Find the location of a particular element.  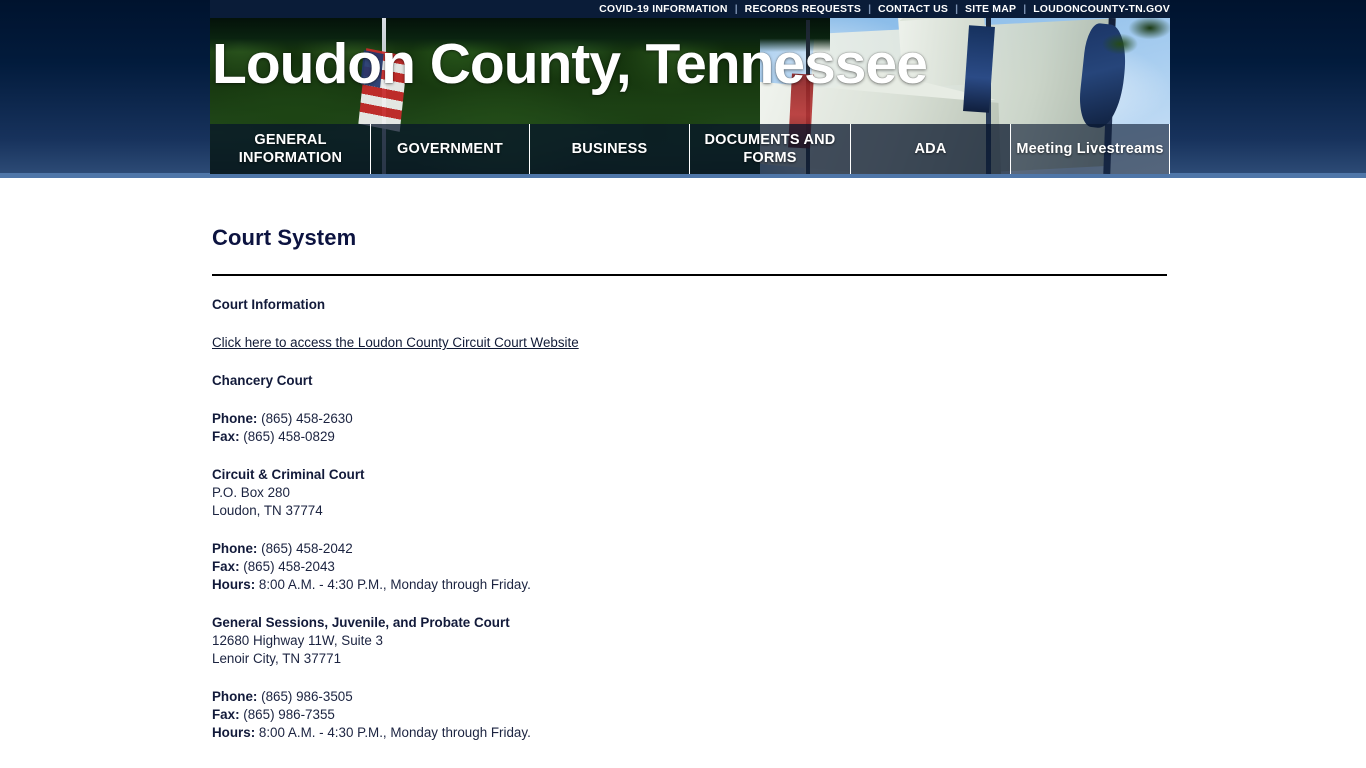

page-title: Court System is located at coordinates (284, 237).